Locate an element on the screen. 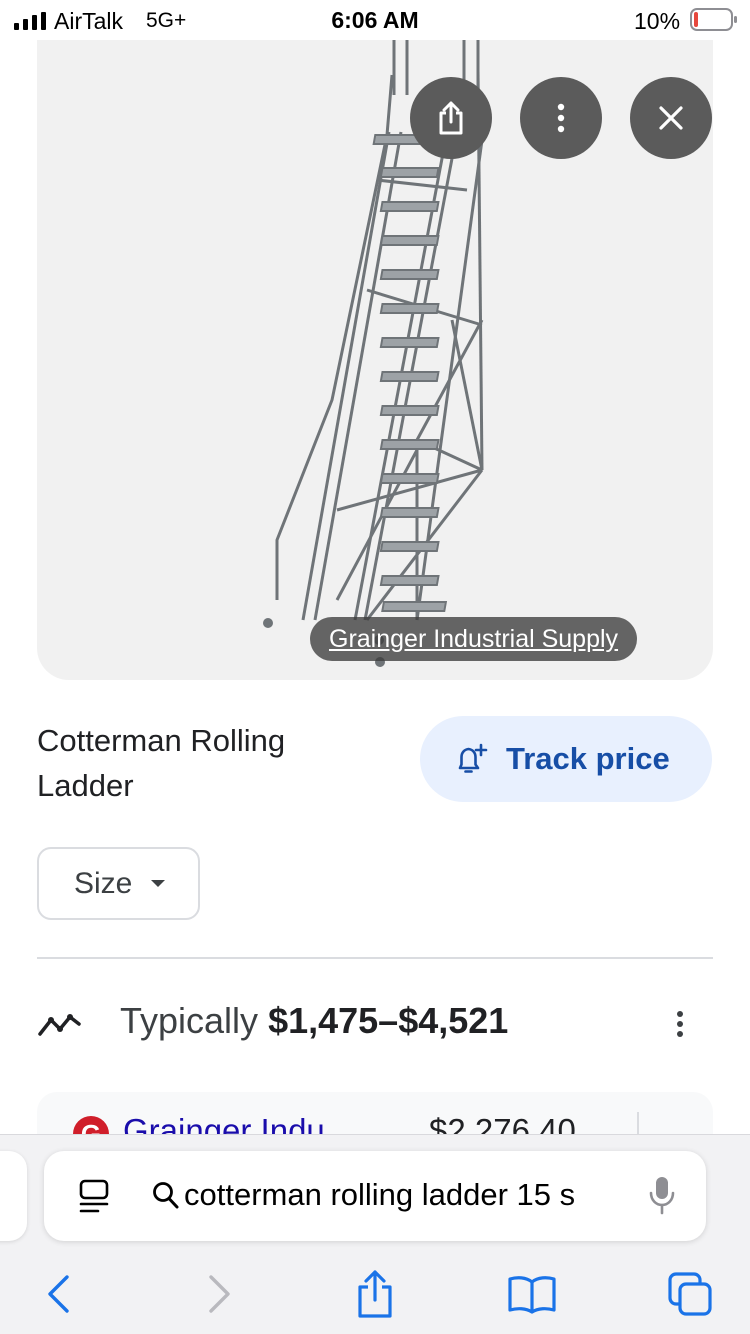 The width and height of the screenshot is (750, 1334). typical-price-range: $1,475–$4,521 is located at coordinates (388, 1020).